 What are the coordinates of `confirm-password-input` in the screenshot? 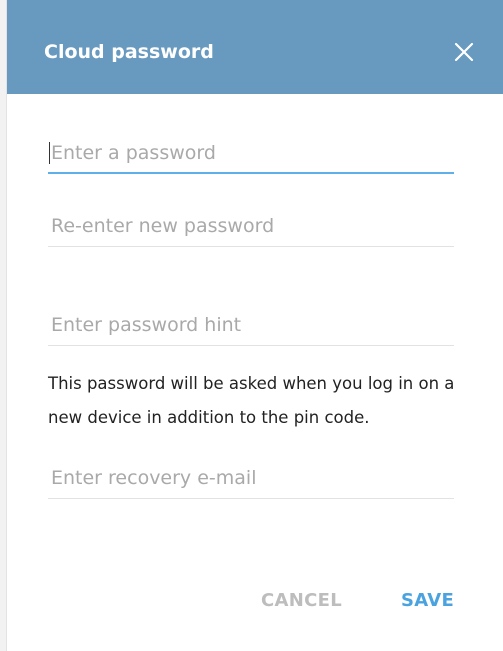 It's located at (251, 226).